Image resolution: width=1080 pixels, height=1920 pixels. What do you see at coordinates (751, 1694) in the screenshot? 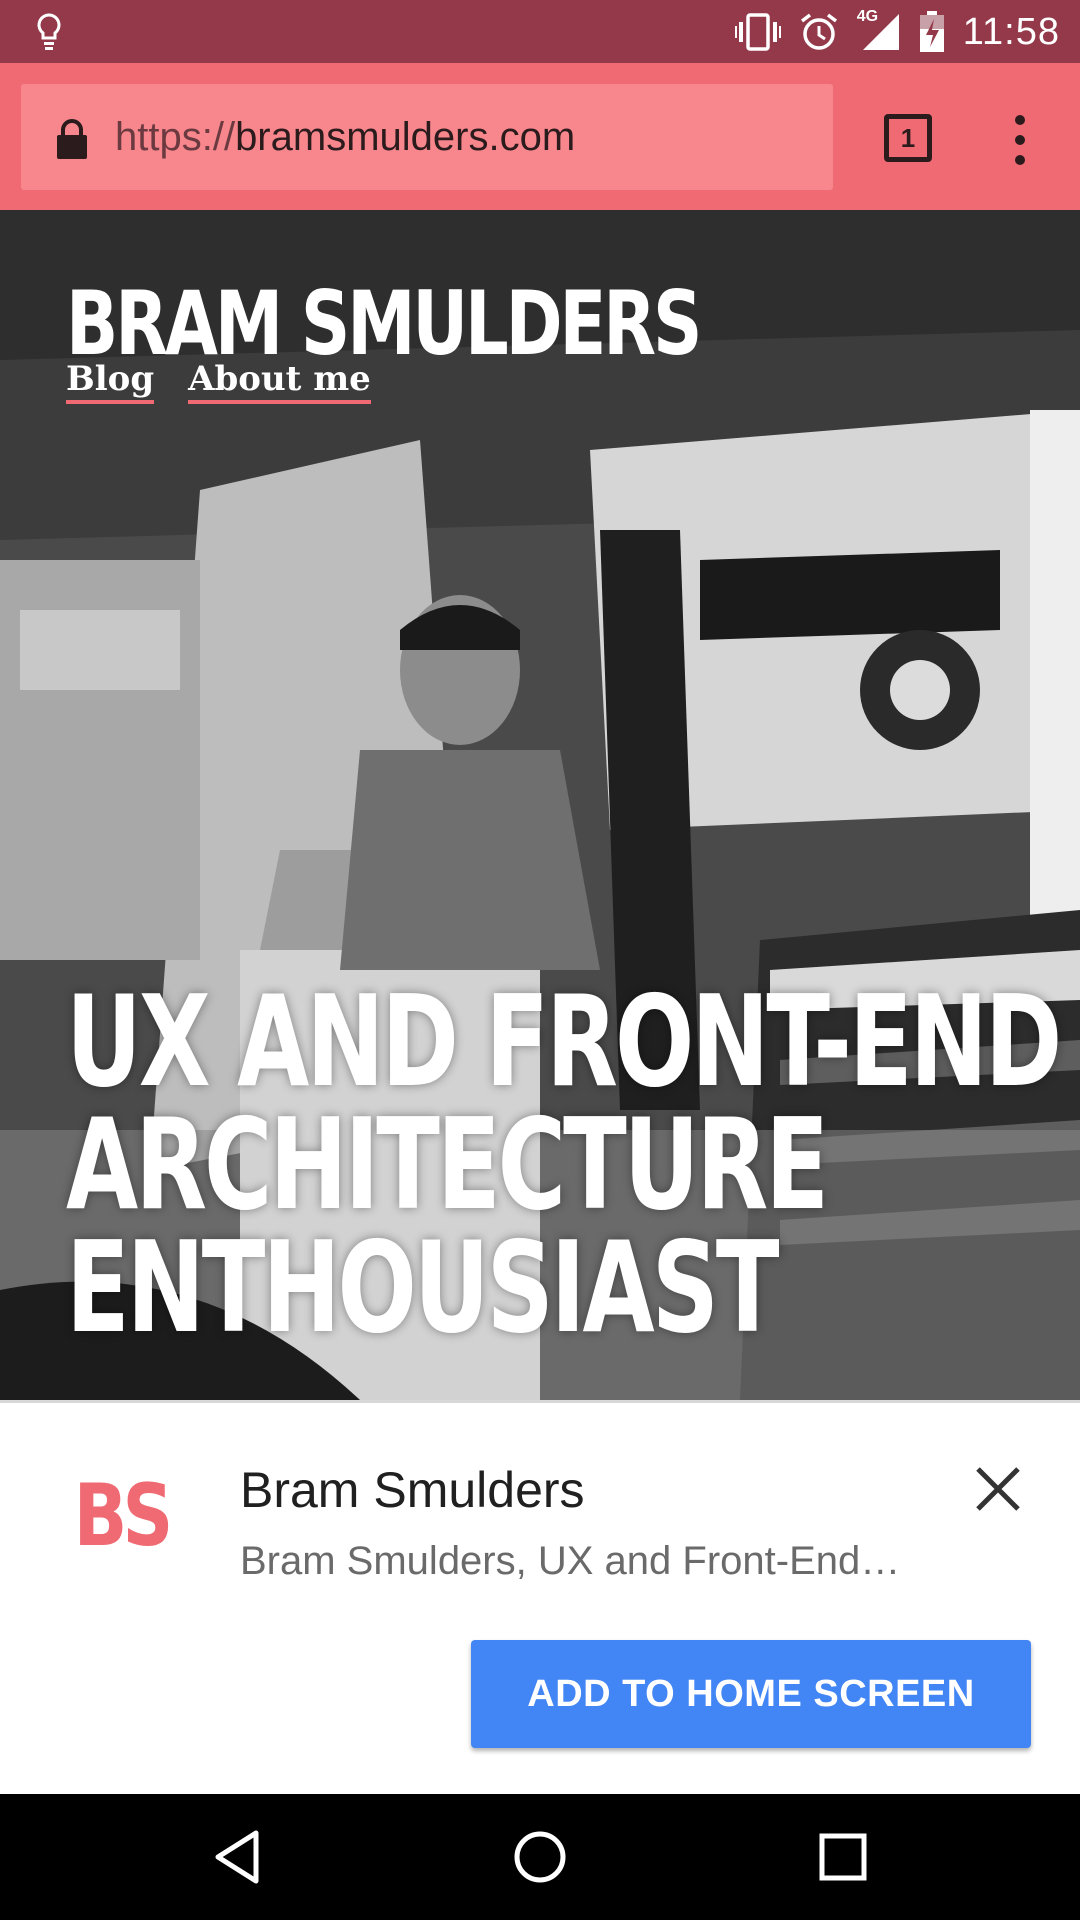
I see `add-to-home-screen-button: ADD TO HOME SCREEN` at bounding box center [751, 1694].